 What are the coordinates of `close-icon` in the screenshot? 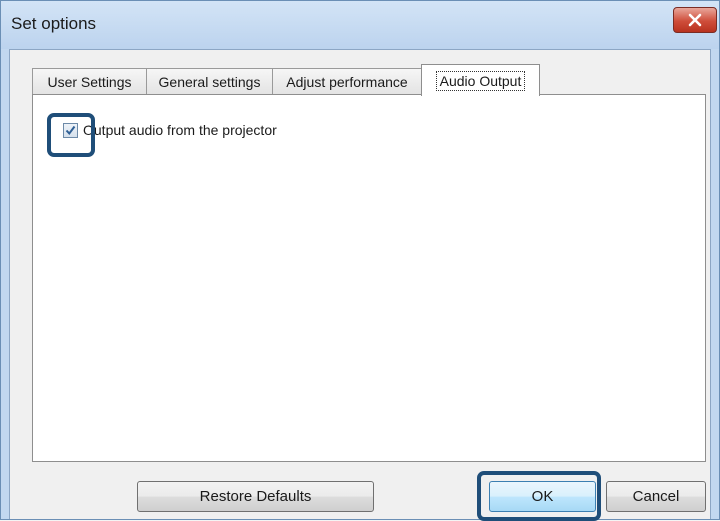 It's located at (695, 20).